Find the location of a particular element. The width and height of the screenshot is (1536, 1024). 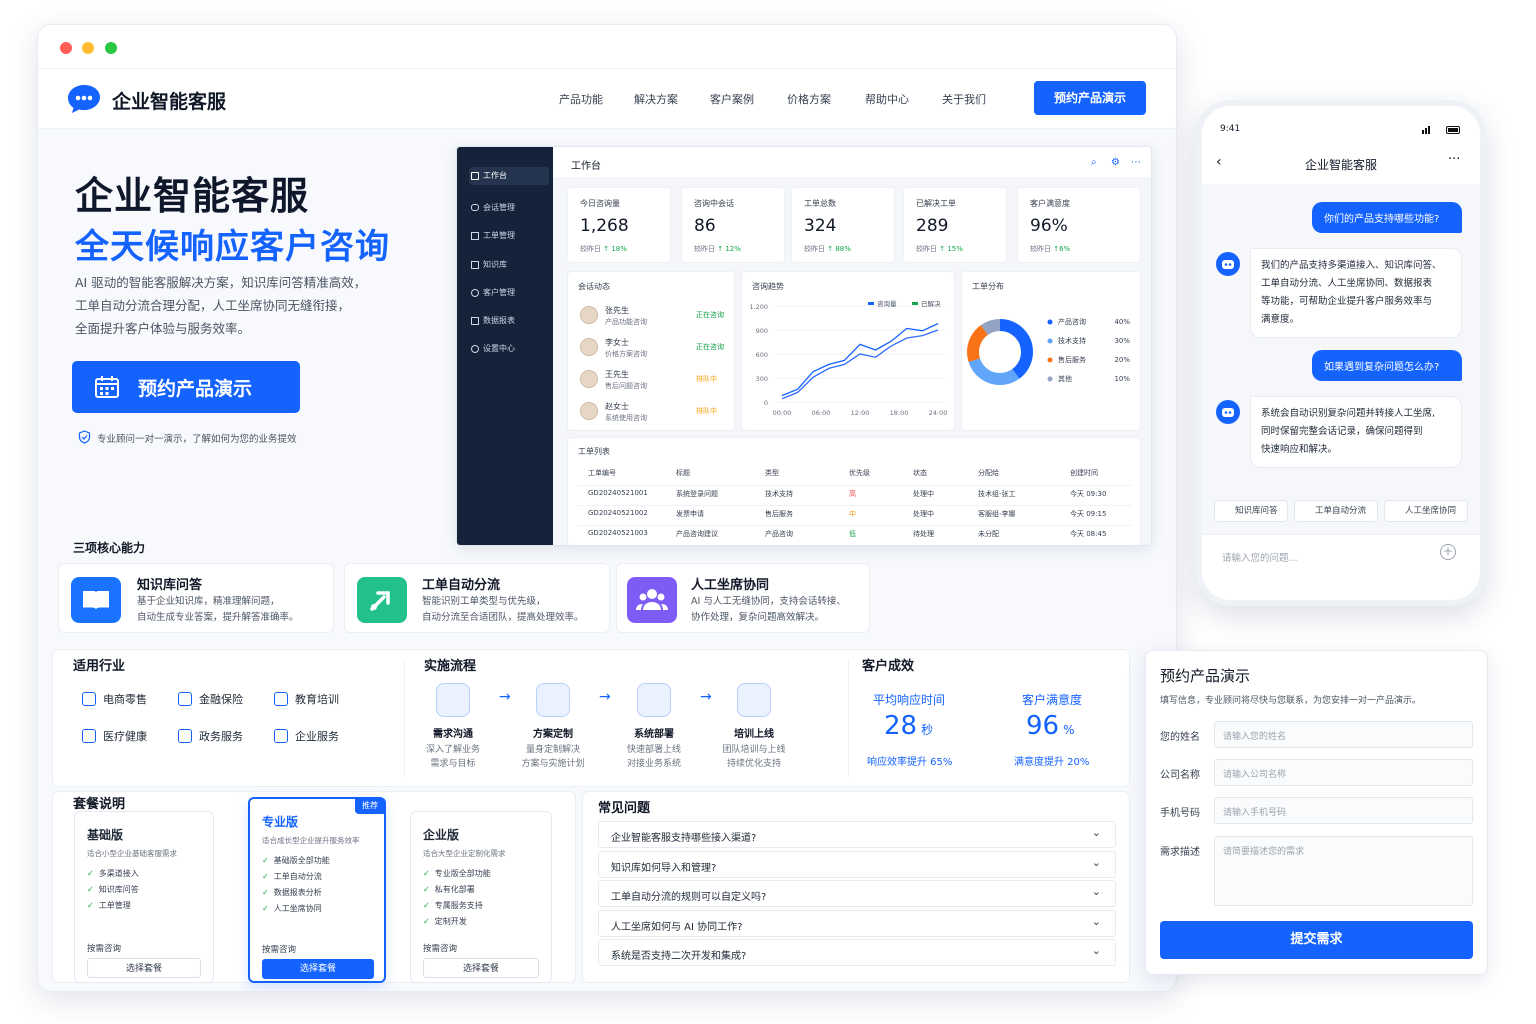

x-tick-label: 24:00 is located at coordinates (938, 413).